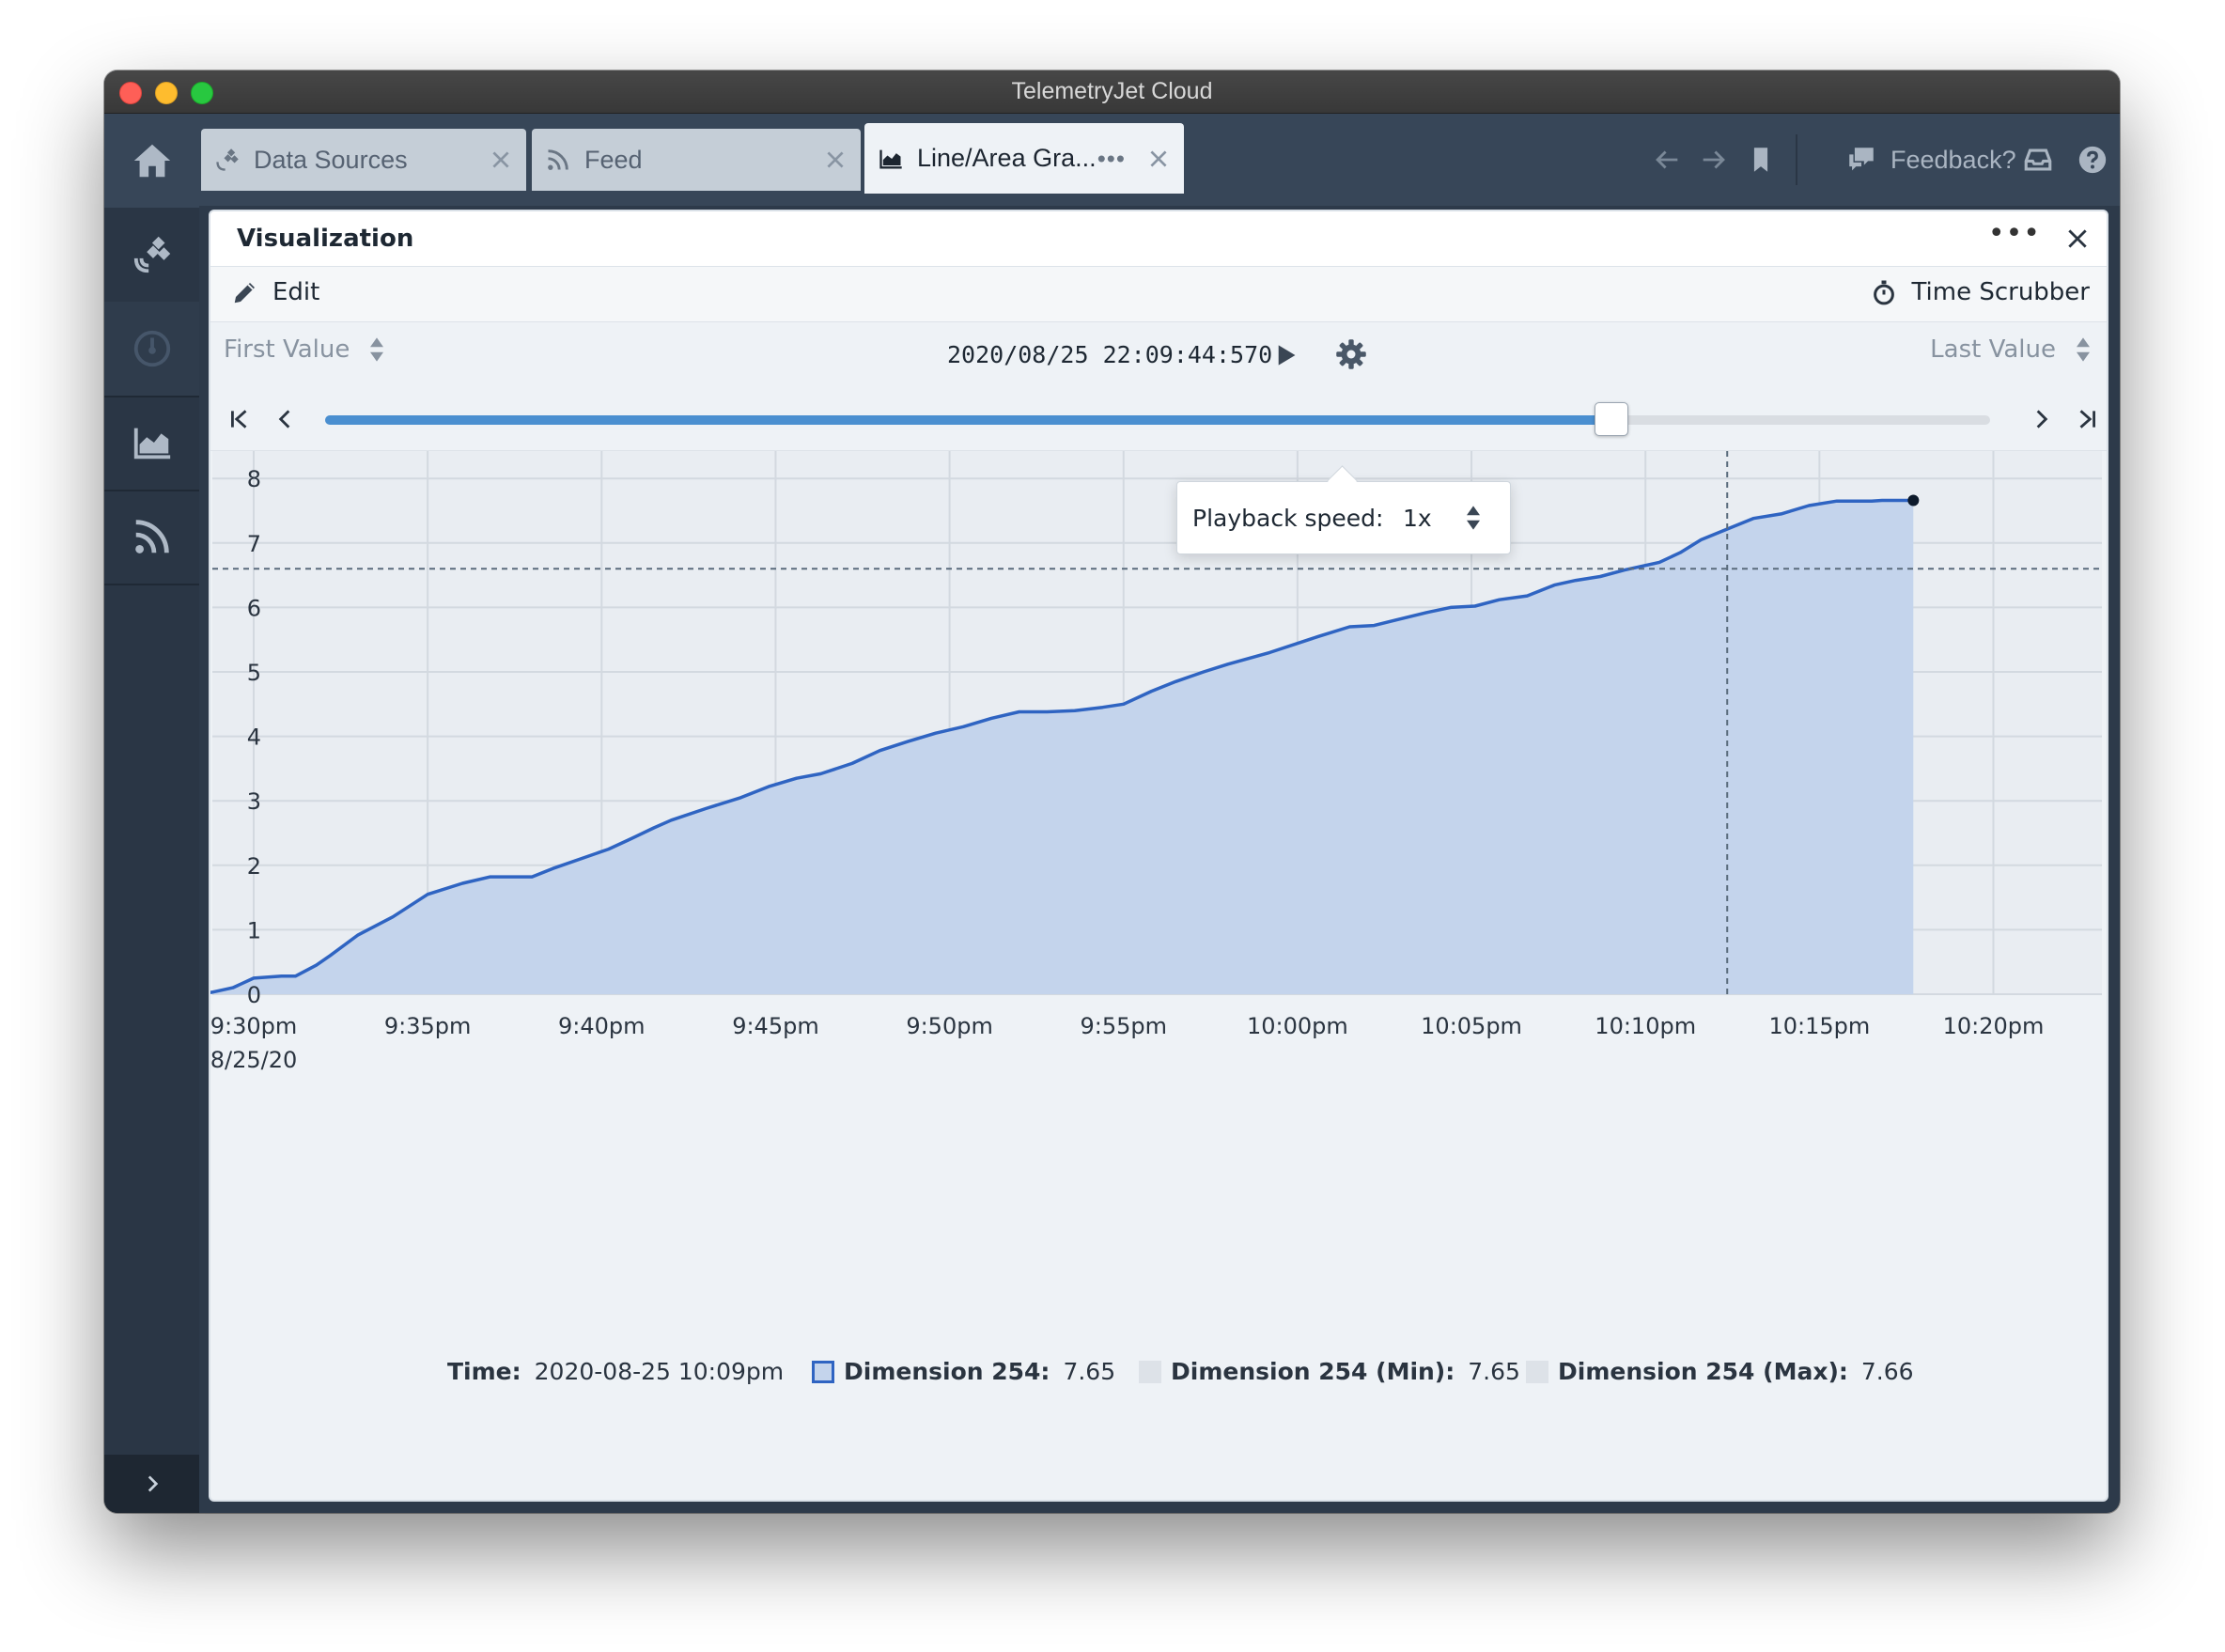  I want to click on legend-item-series: Dimension 254: 7.65, so click(963, 1371).